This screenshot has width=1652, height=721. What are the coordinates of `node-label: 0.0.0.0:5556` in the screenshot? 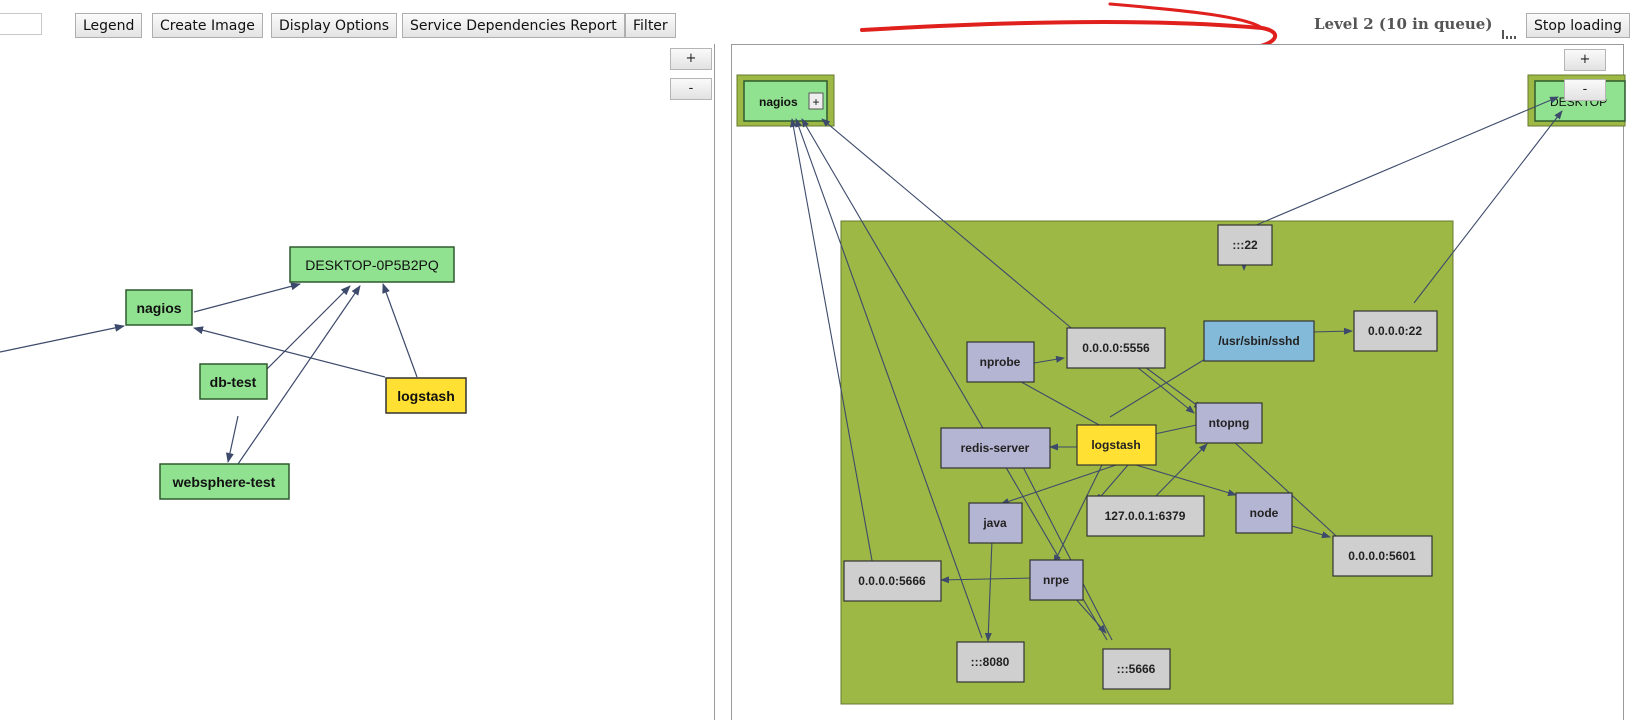 It's located at (1116, 348).